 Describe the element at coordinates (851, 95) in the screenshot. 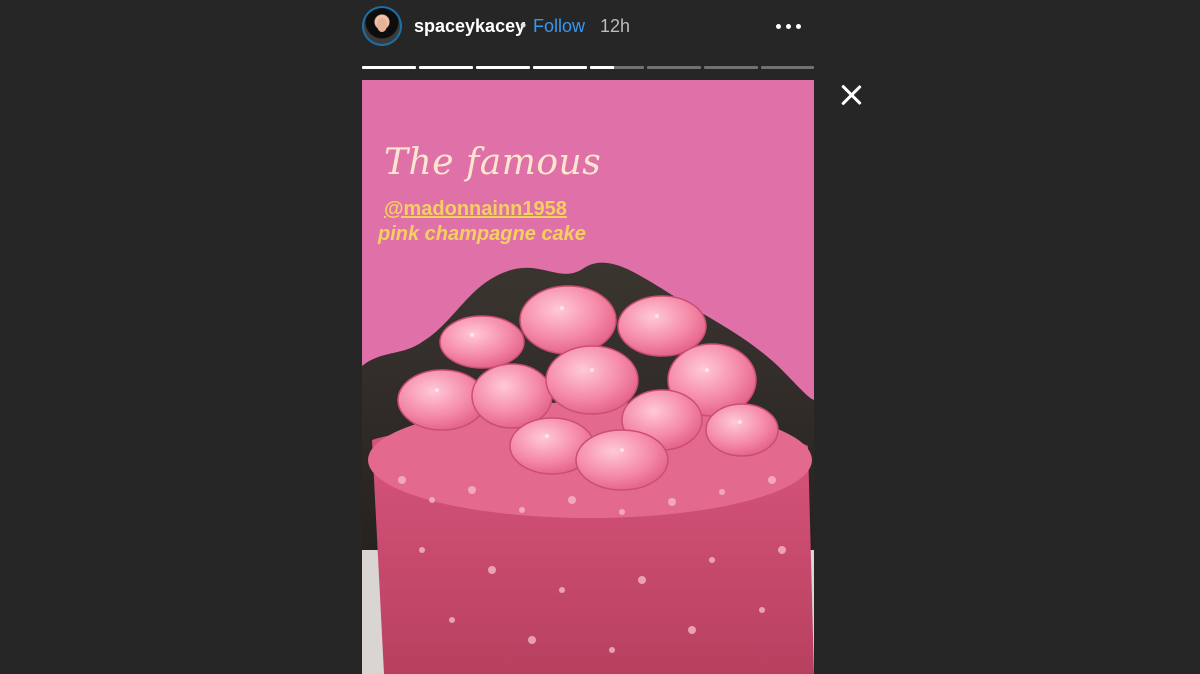

I see `close-icon` at that location.